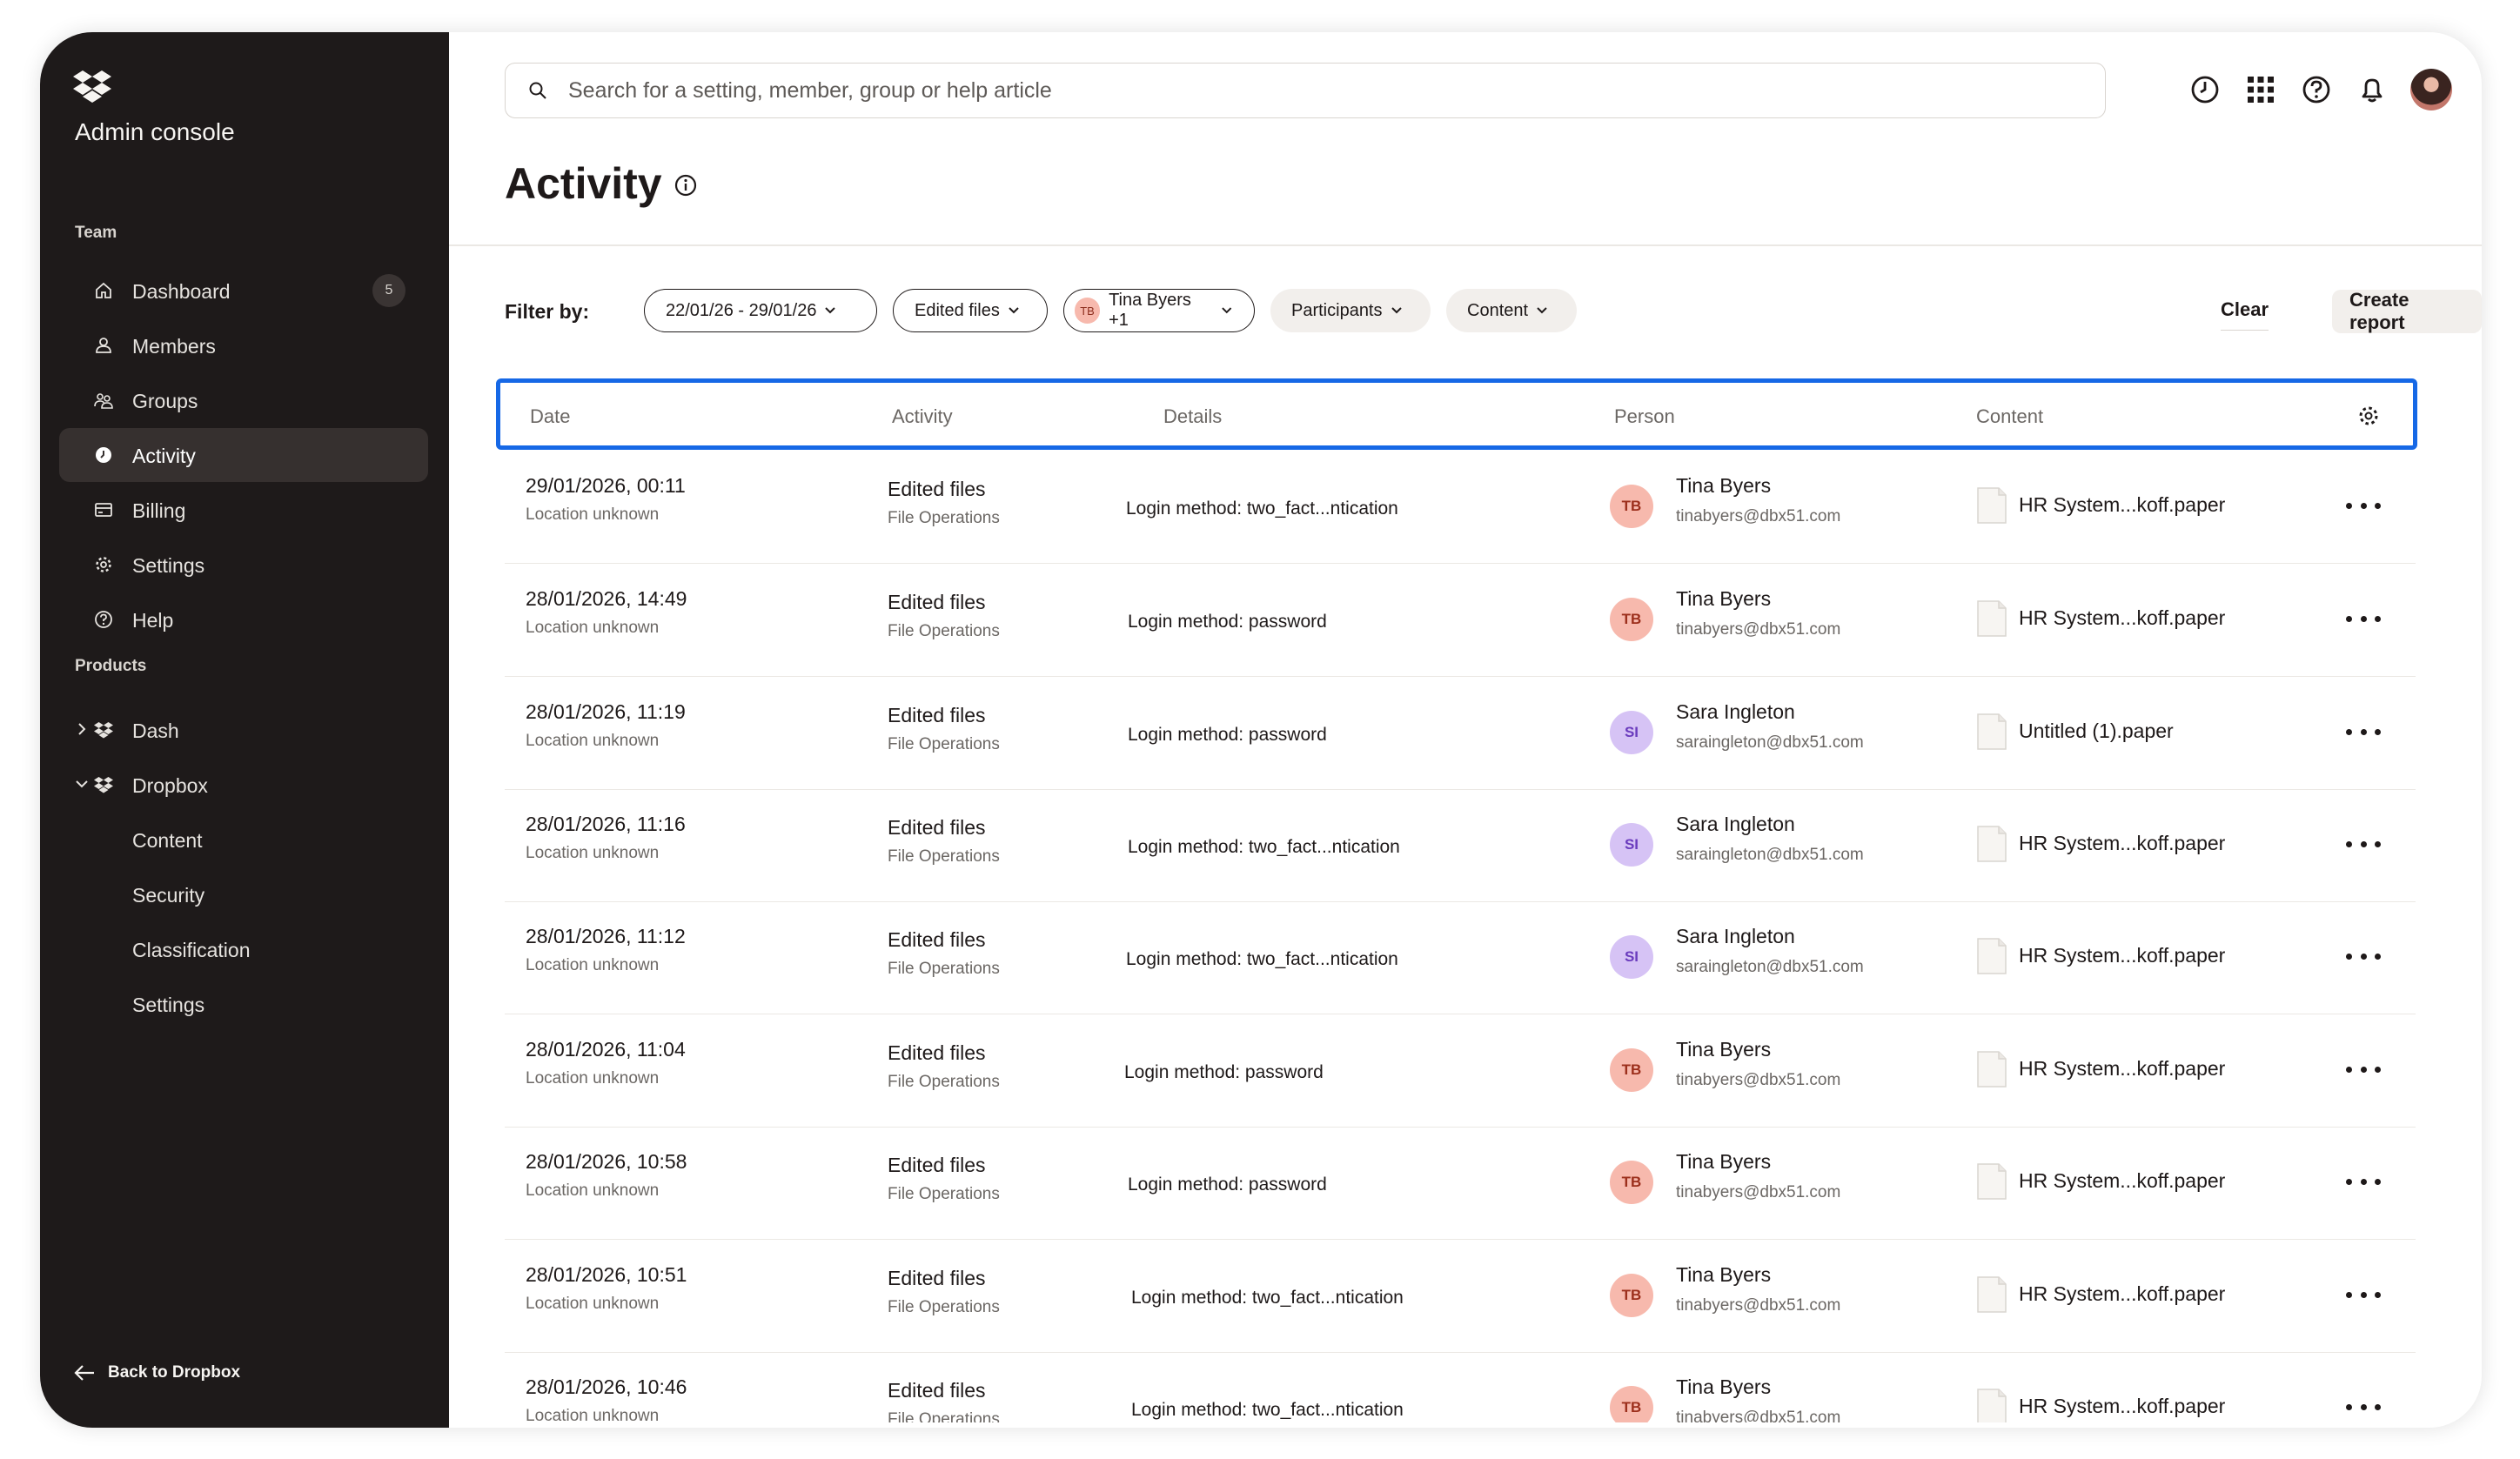 The height and width of the screenshot is (1459, 2520). What do you see at coordinates (1159, 311) in the screenshot?
I see `person-filter: TB Tina Byers +1` at bounding box center [1159, 311].